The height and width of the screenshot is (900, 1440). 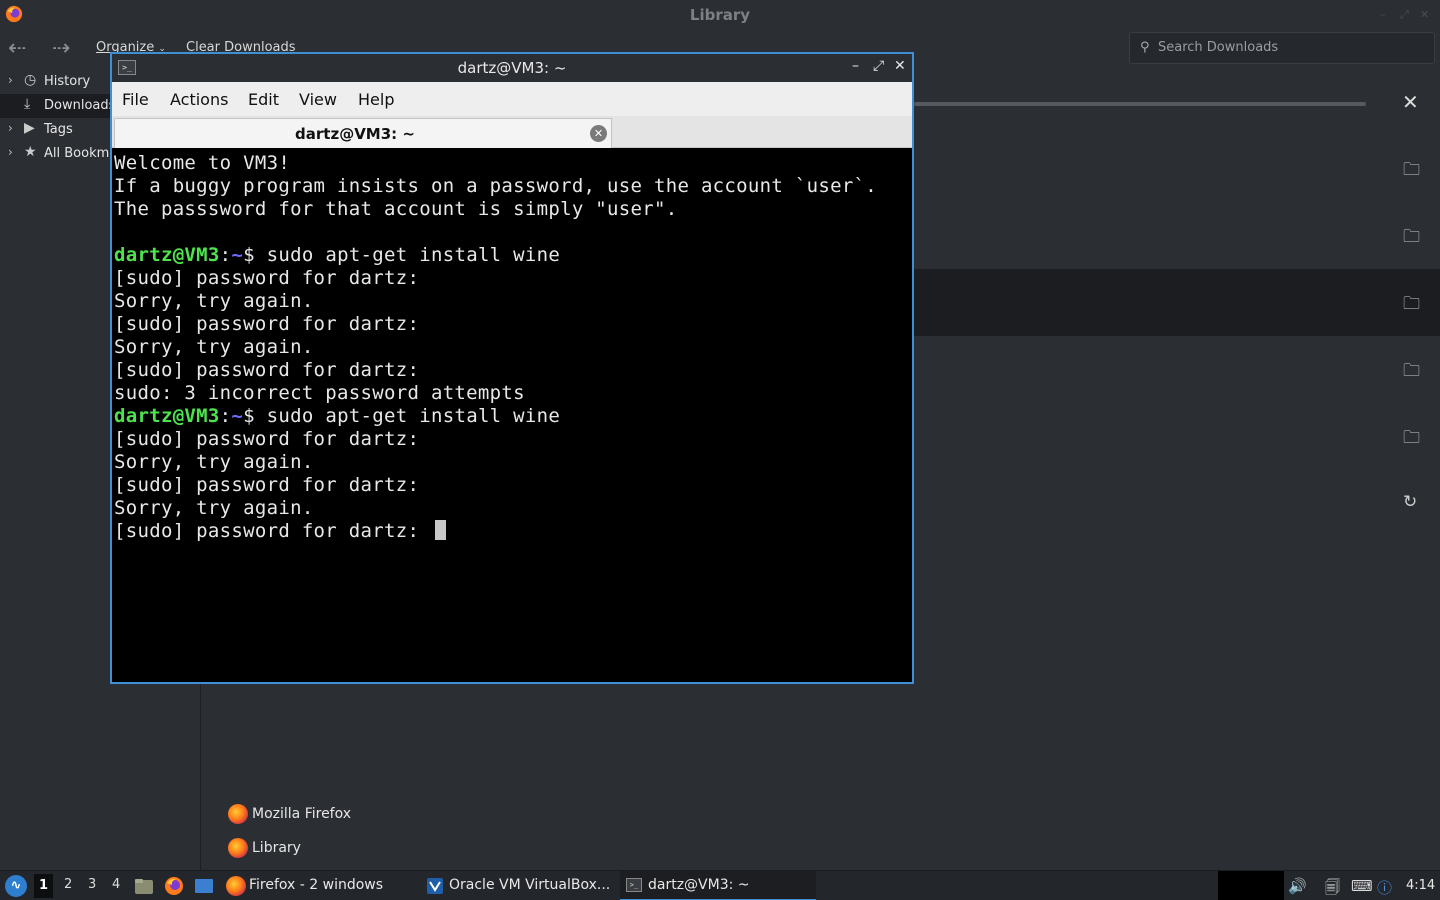 What do you see at coordinates (435, 886) in the screenshot?
I see `virtualbox-icon` at bounding box center [435, 886].